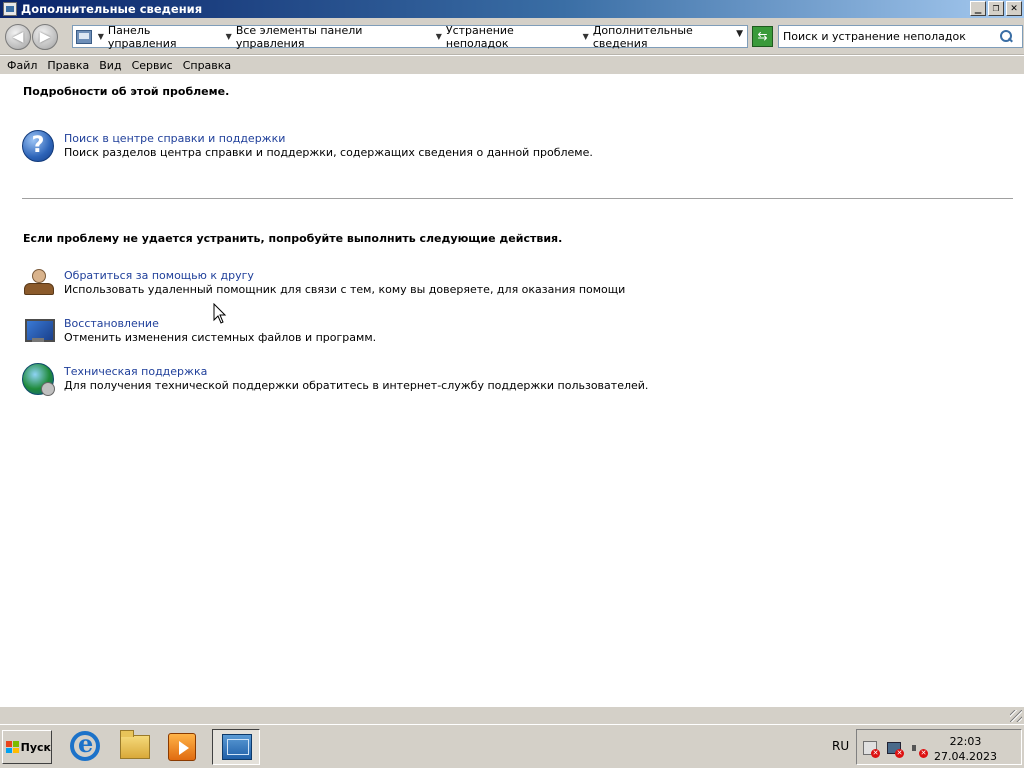 The width and height of the screenshot is (1024, 768). Describe the element at coordinates (68, 65) in the screenshot. I see `menu-edit: Правка` at that location.